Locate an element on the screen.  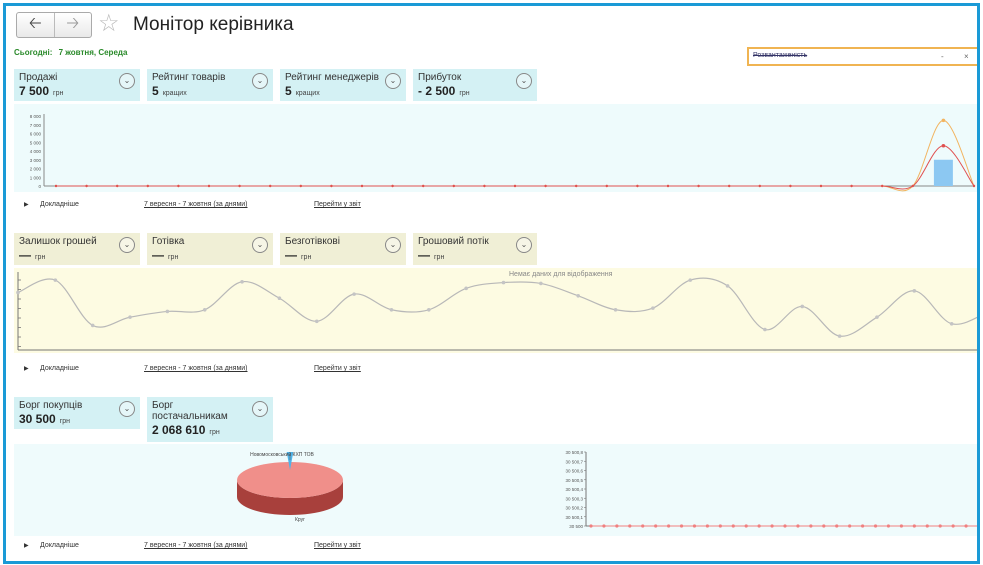
today-label: Сьогодні: is located at coordinates (33, 52).